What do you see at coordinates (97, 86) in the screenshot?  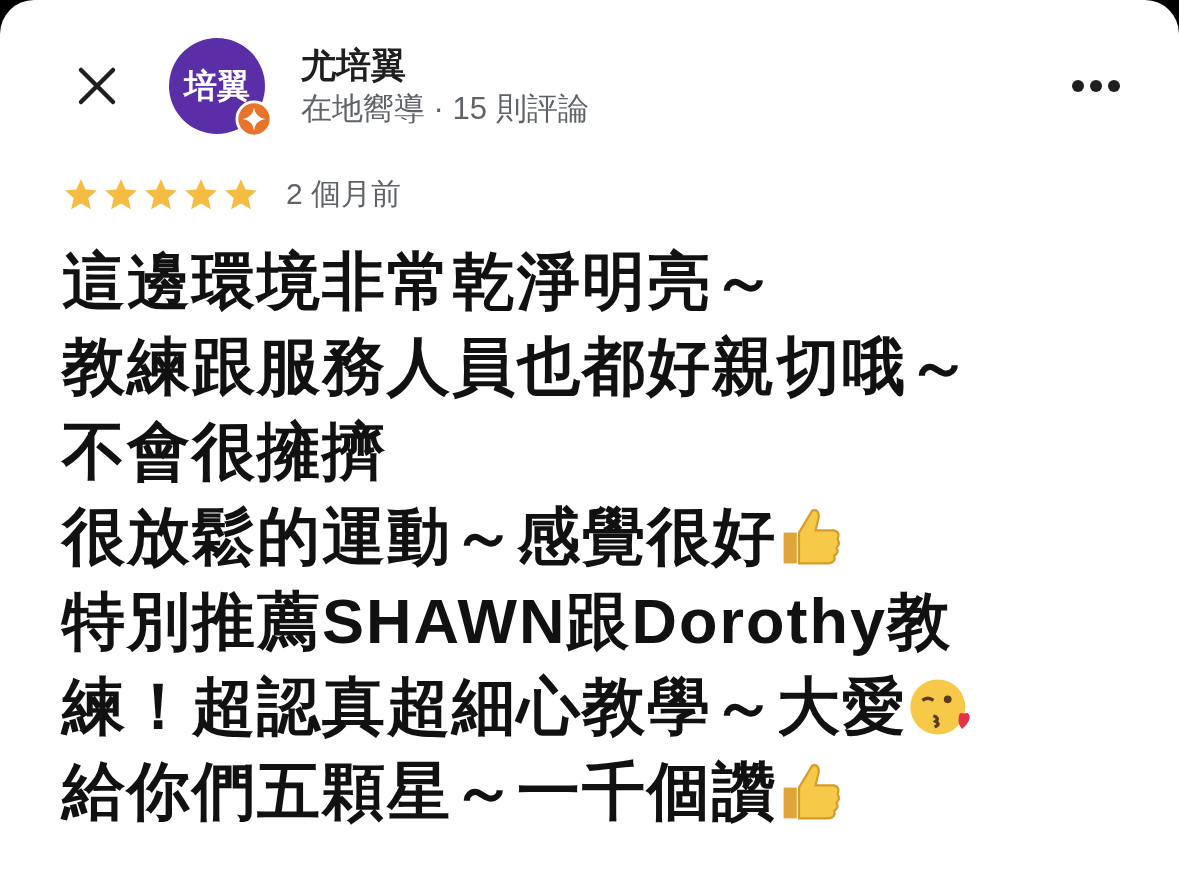 I see `close-icon` at bounding box center [97, 86].